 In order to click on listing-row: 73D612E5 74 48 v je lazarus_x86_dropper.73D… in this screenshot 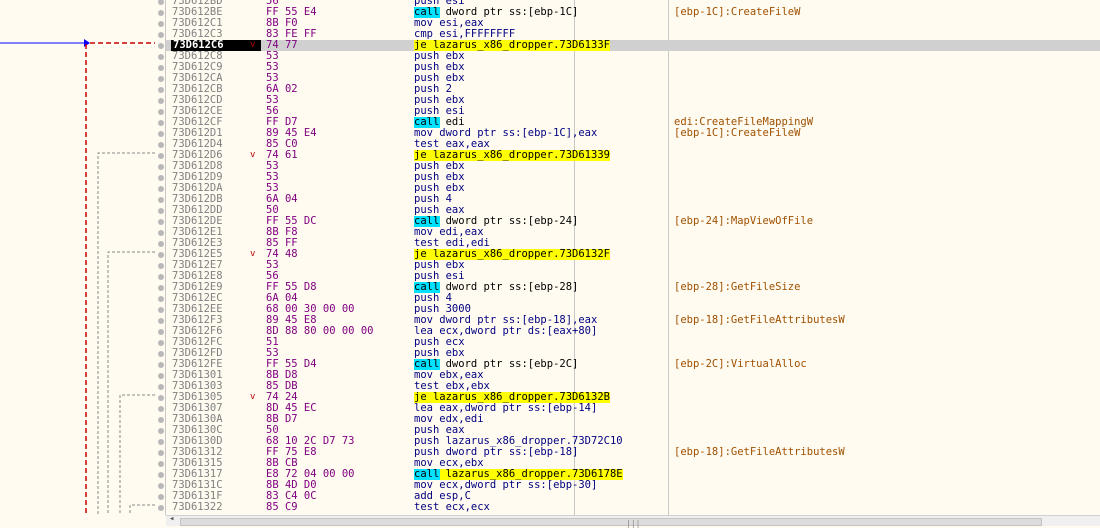, I will do `click(633, 254)`.